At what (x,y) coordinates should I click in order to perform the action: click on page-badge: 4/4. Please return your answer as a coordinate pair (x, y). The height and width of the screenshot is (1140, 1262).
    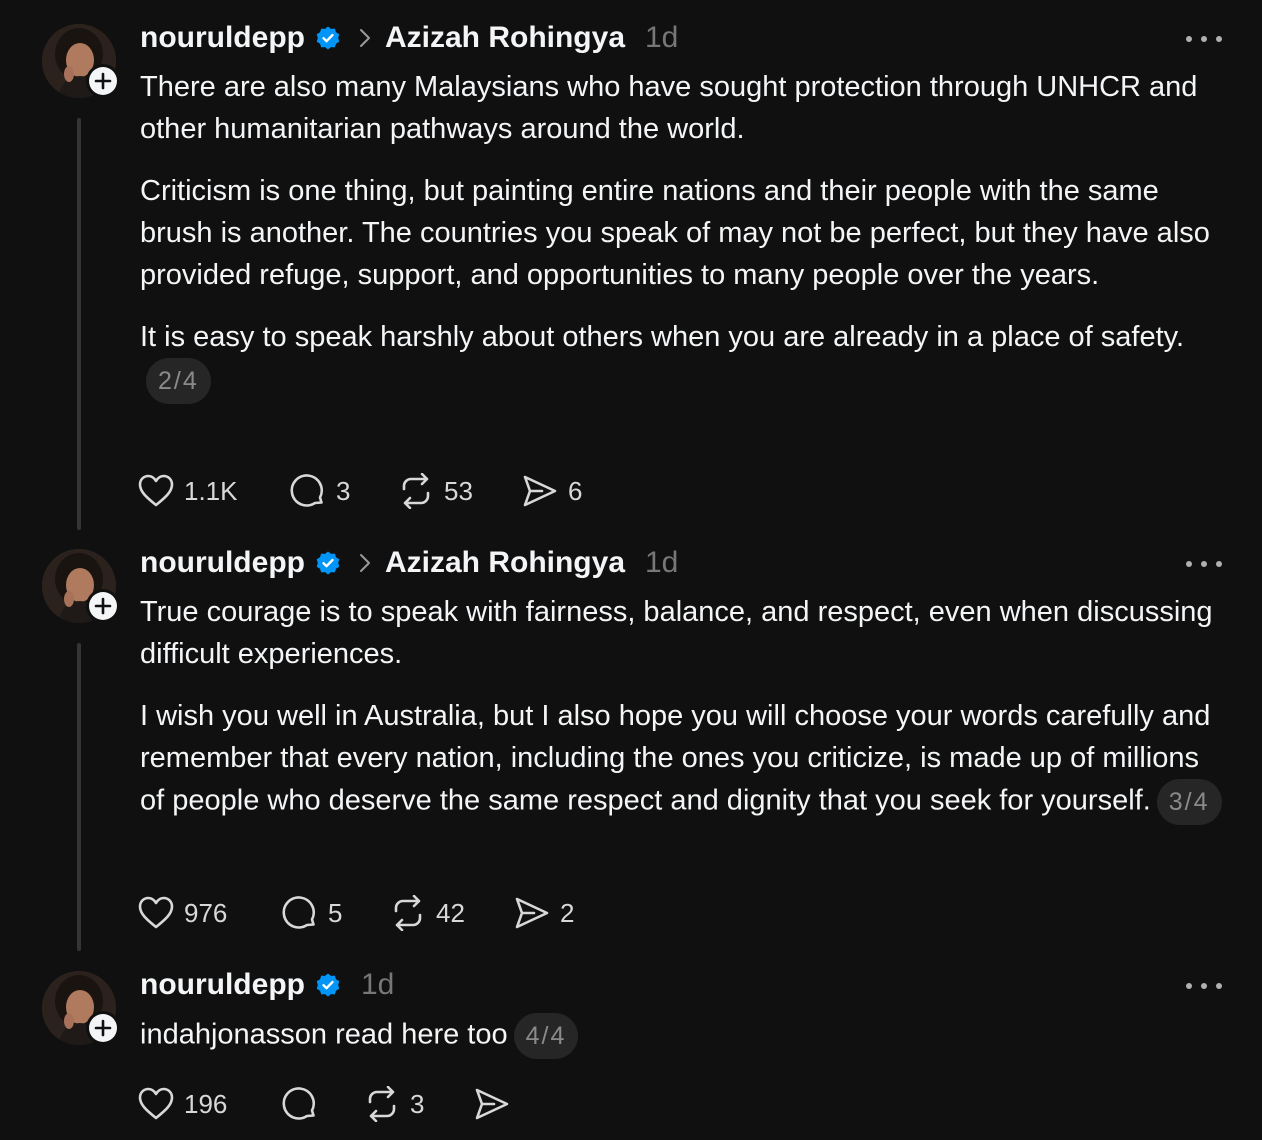
    Looking at the image, I should click on (546, 1036).